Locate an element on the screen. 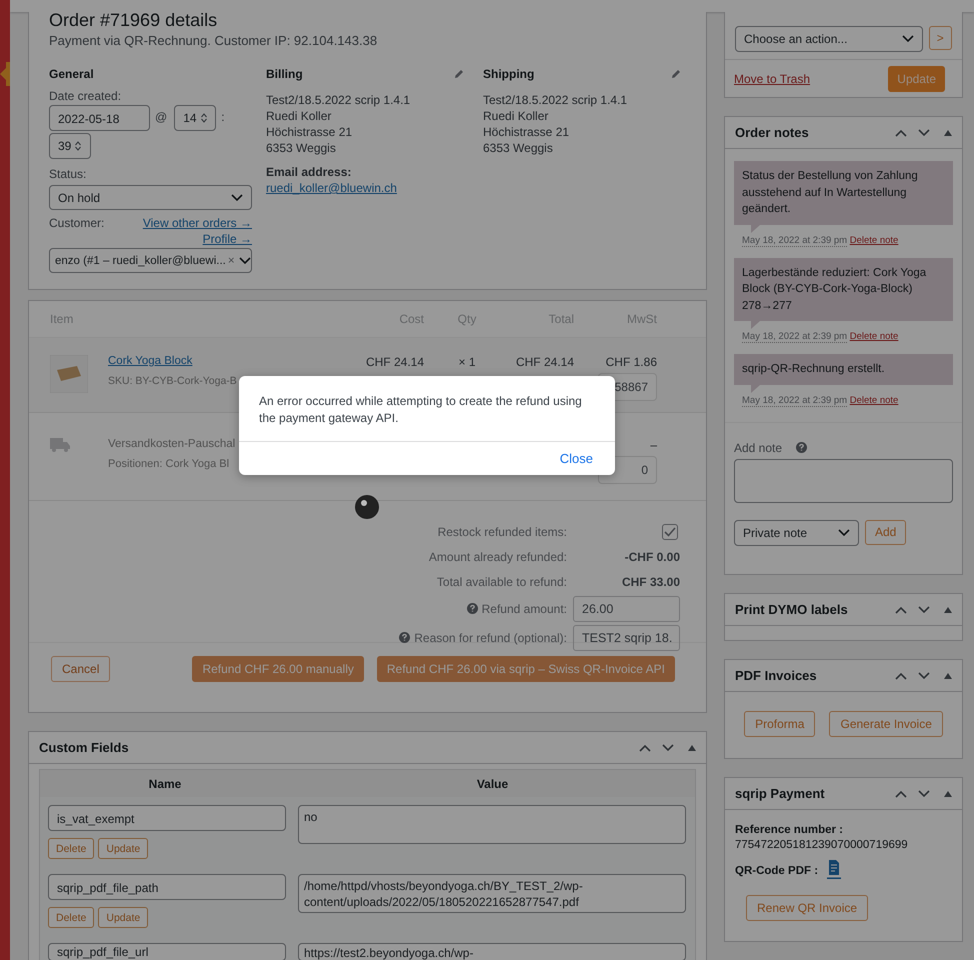 This screenshot has height=960, width=974. name-field: sqrip_pdf_file_url is located at coordinates (167, 951).